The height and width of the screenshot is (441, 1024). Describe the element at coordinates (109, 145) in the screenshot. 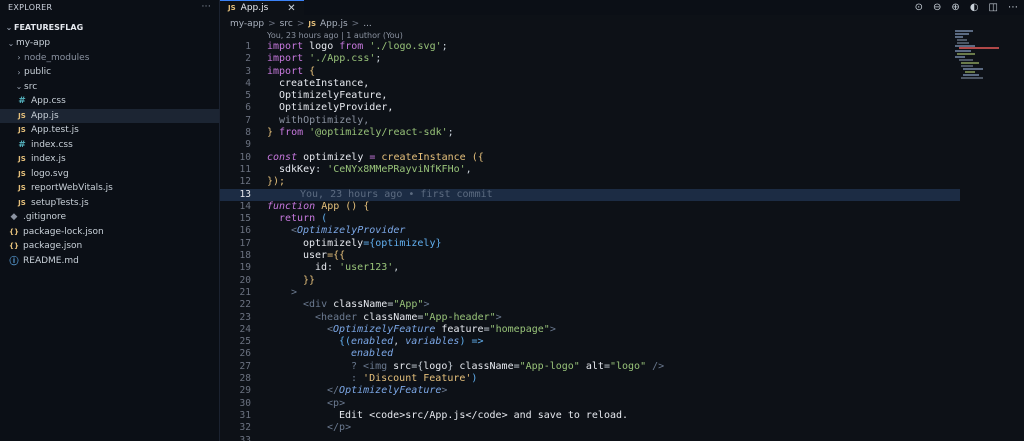

I see `file-index-css: # index.css` at that location.